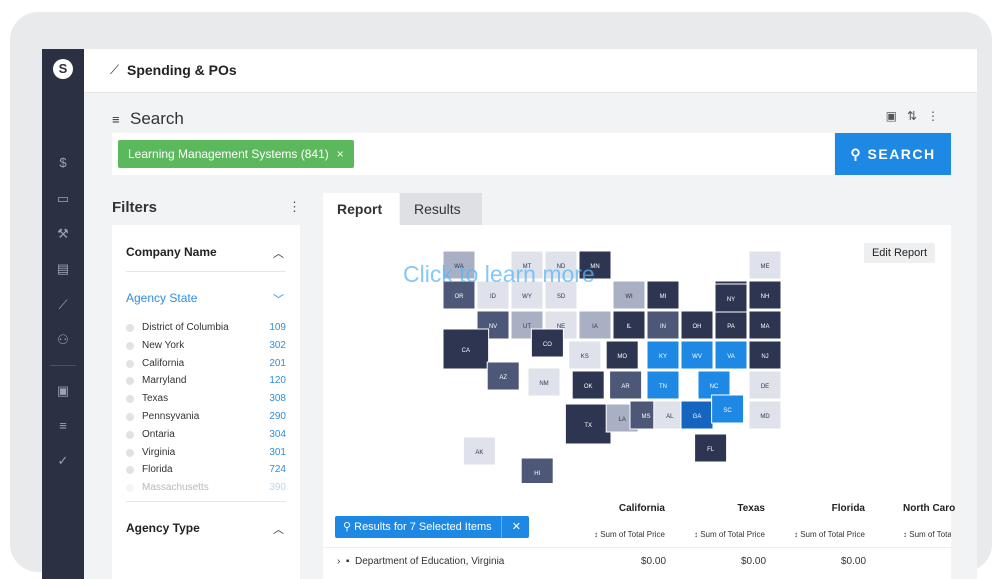 This screenshot has width=1000, height=579. What do you see at coordinates (588, 387) in the screenshot?
I see `map-state-label: OK` at bounding box center [588, 387].